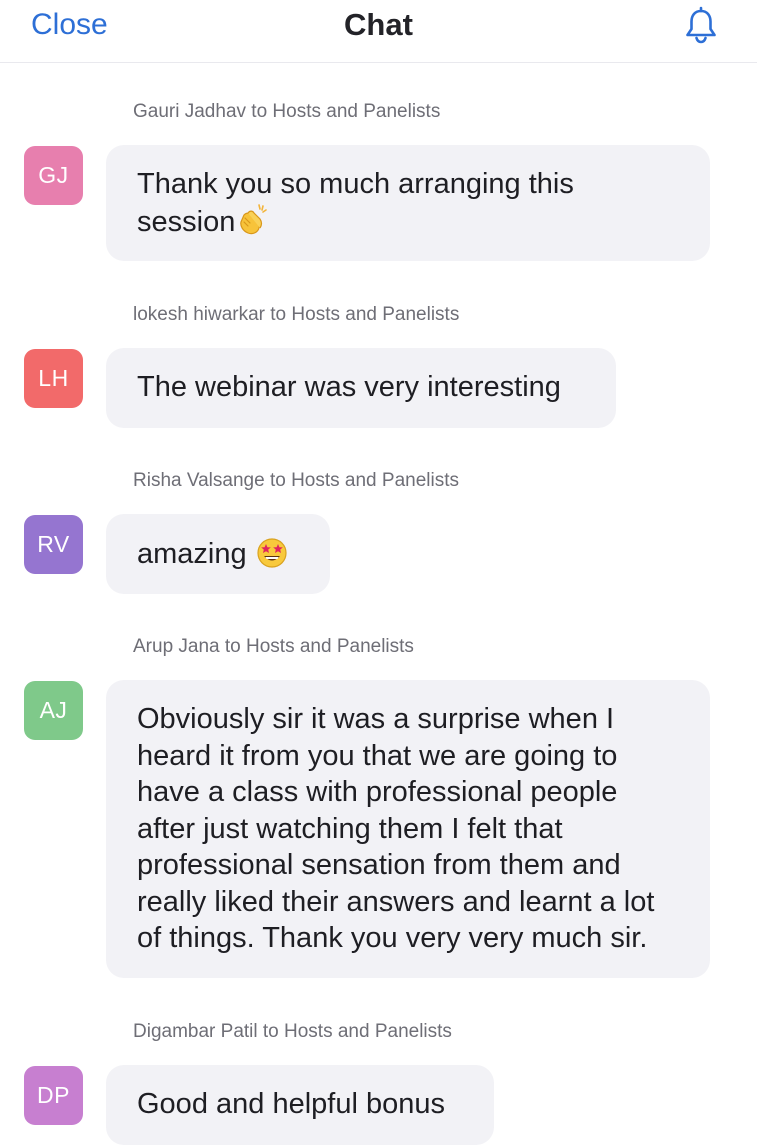 Image resolution: width=757 pixels, height=1145 pixels. I want to click on message-sender-line: Gauri Jadhav to Hosts and Panelists, so click(287, 111).